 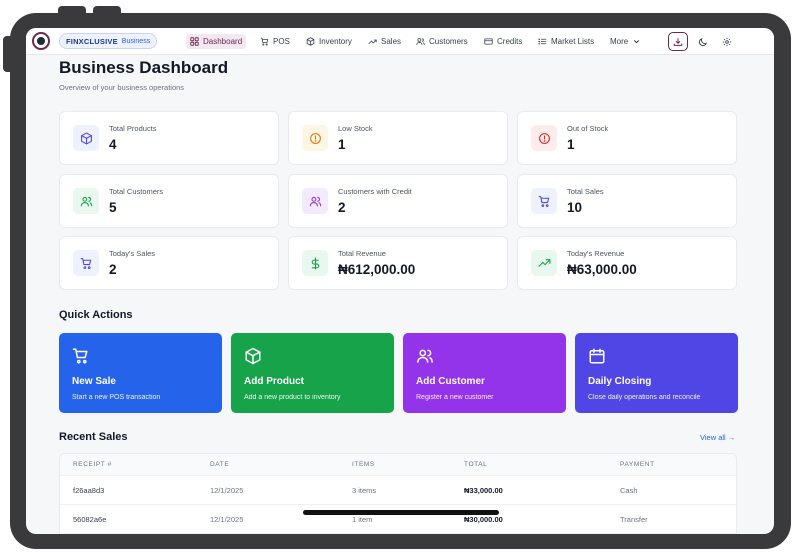 I want to click on nav-label: More, so click(x=619, y=41).